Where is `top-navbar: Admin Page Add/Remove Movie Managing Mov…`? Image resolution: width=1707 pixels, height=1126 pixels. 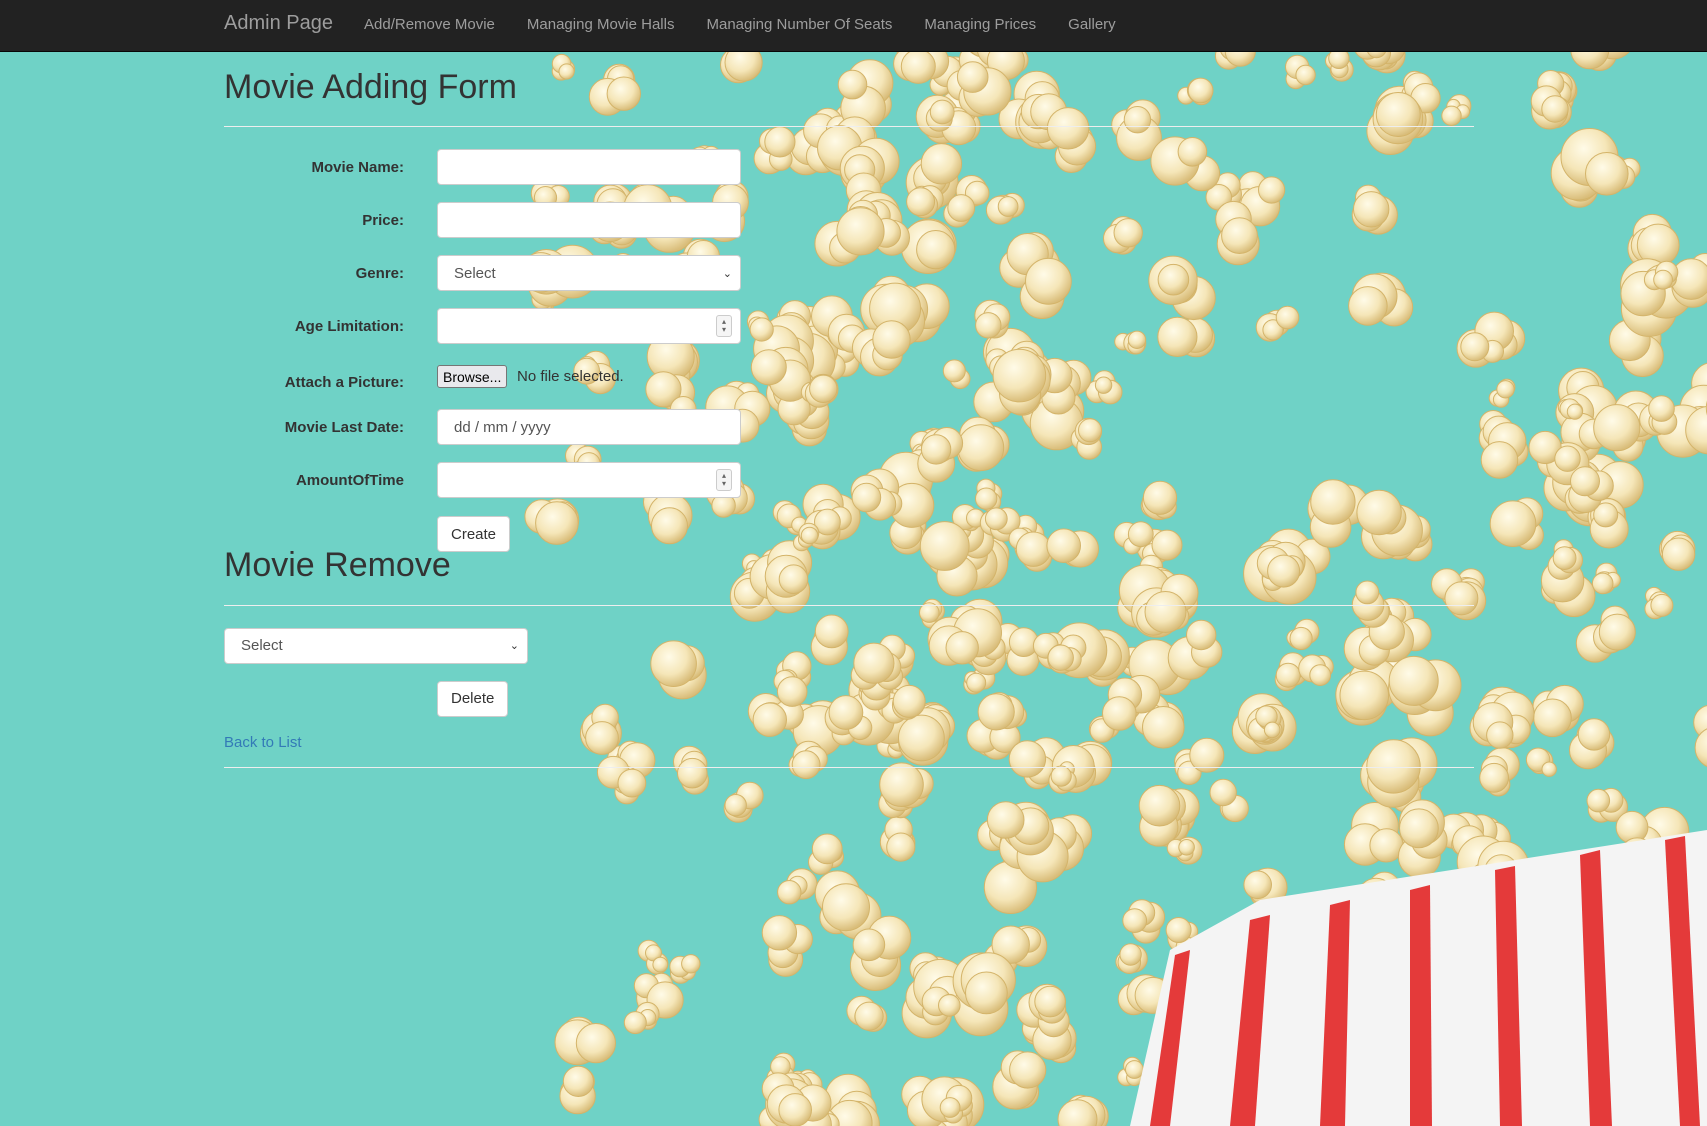 top-navbar: Admin Page Add/Remove Movie Managing Mov… is located at coordinates (853, 26).